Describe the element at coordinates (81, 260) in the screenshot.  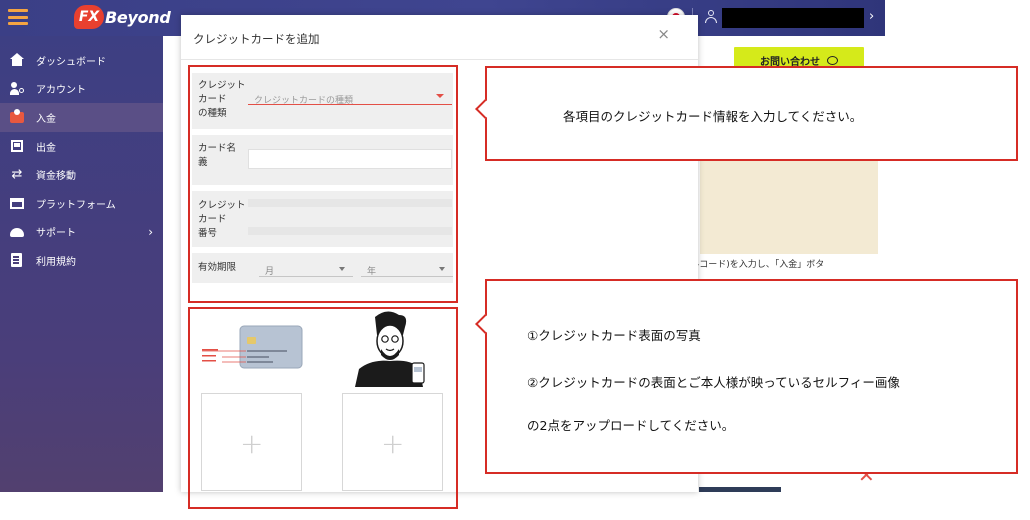
I see `sidebar-item-terms: 利用規約` at that location.